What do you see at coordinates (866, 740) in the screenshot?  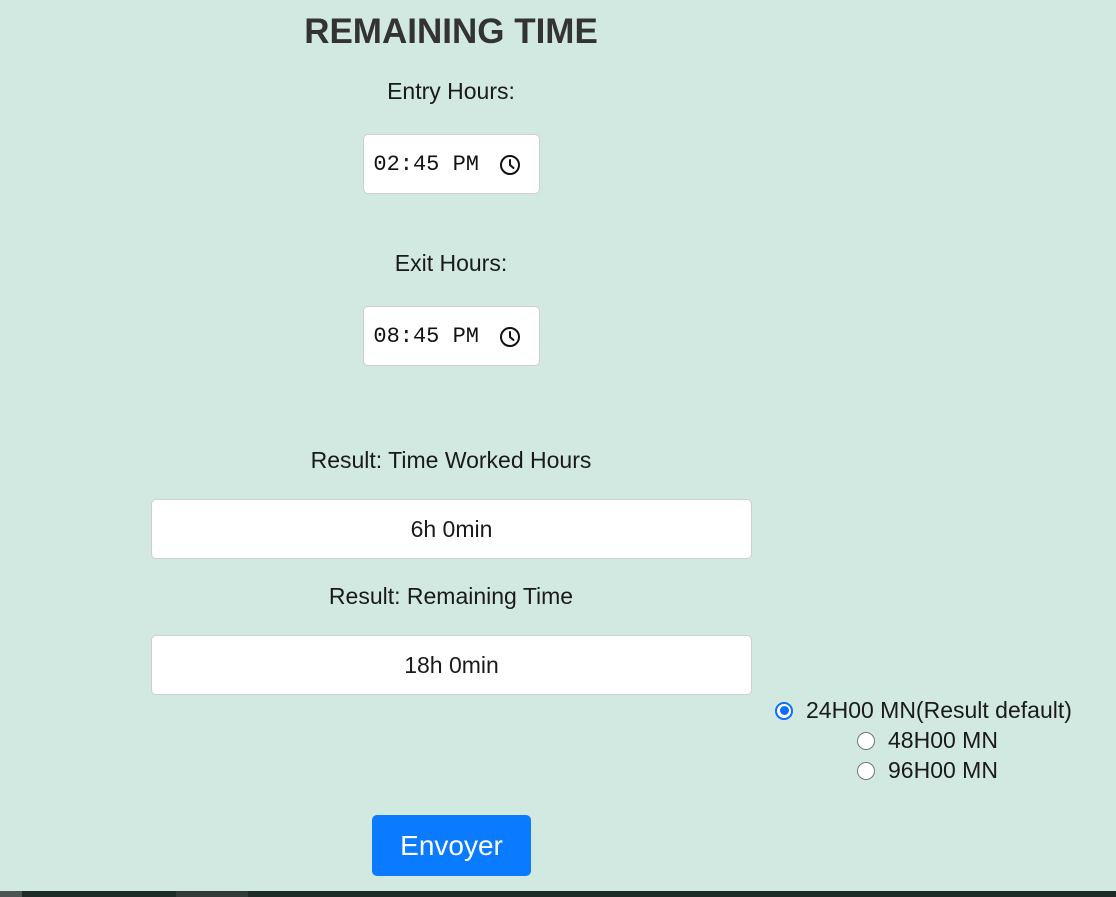 I see `radio-button-48h` at bounding box center [866, 740].